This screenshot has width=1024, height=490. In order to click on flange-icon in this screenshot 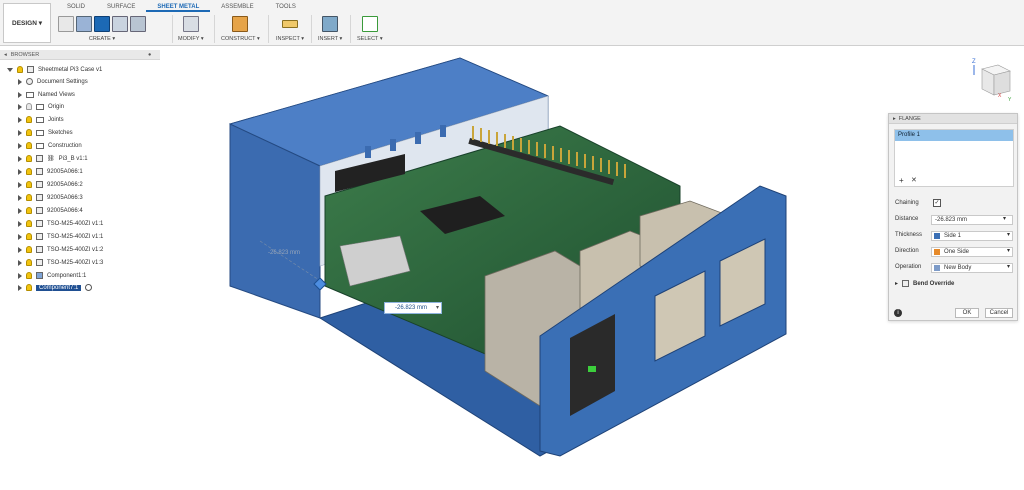, I will do `click(84, 24)`.